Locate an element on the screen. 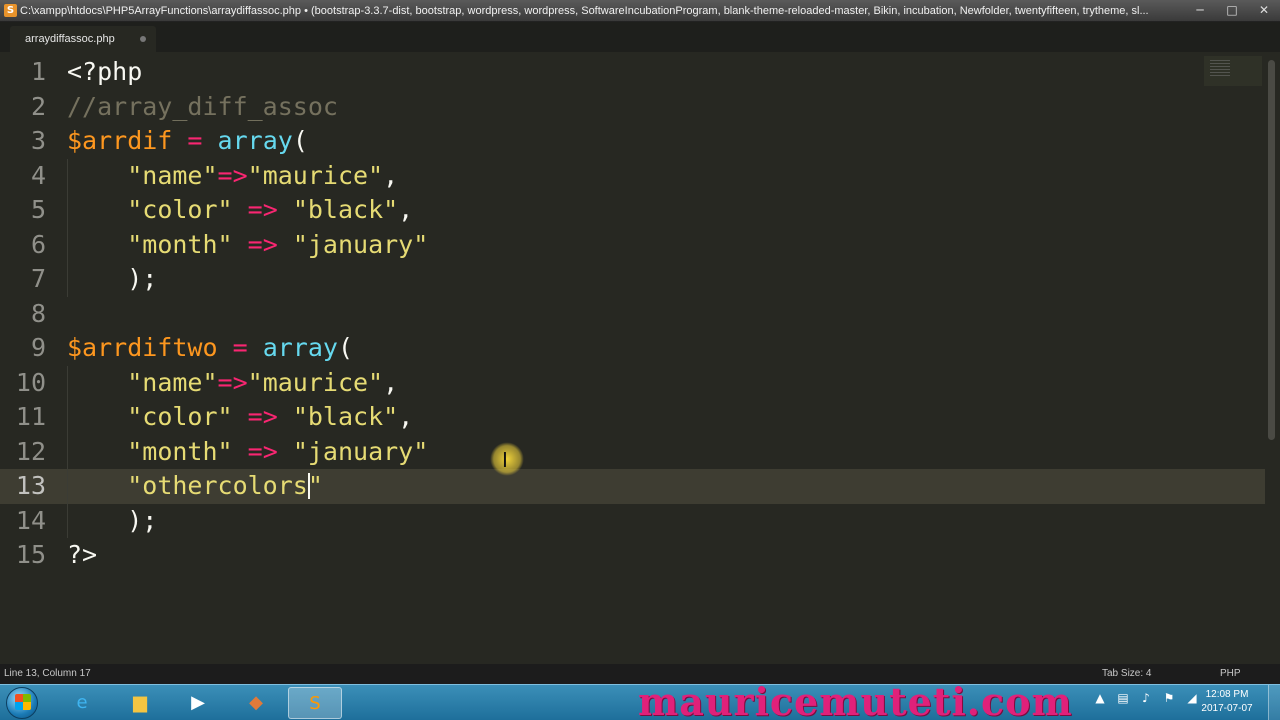 Image resolution: width=1280 pixels, height=720 pixels. line-number: 4 is located at coordinates (38, 175).